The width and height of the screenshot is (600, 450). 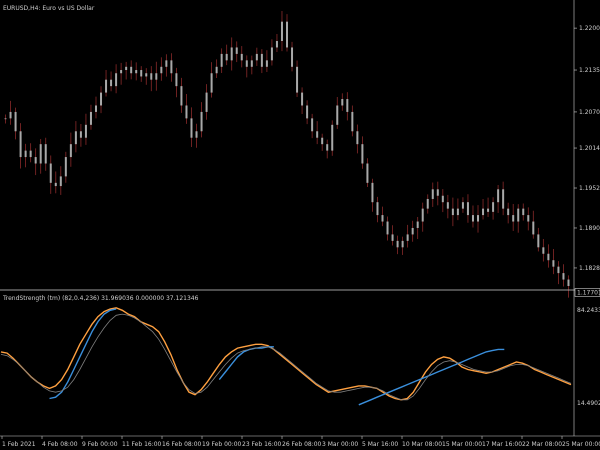 I want to click on x-tick-label: 10 Mar 08:00, so click(x=422, y=444).